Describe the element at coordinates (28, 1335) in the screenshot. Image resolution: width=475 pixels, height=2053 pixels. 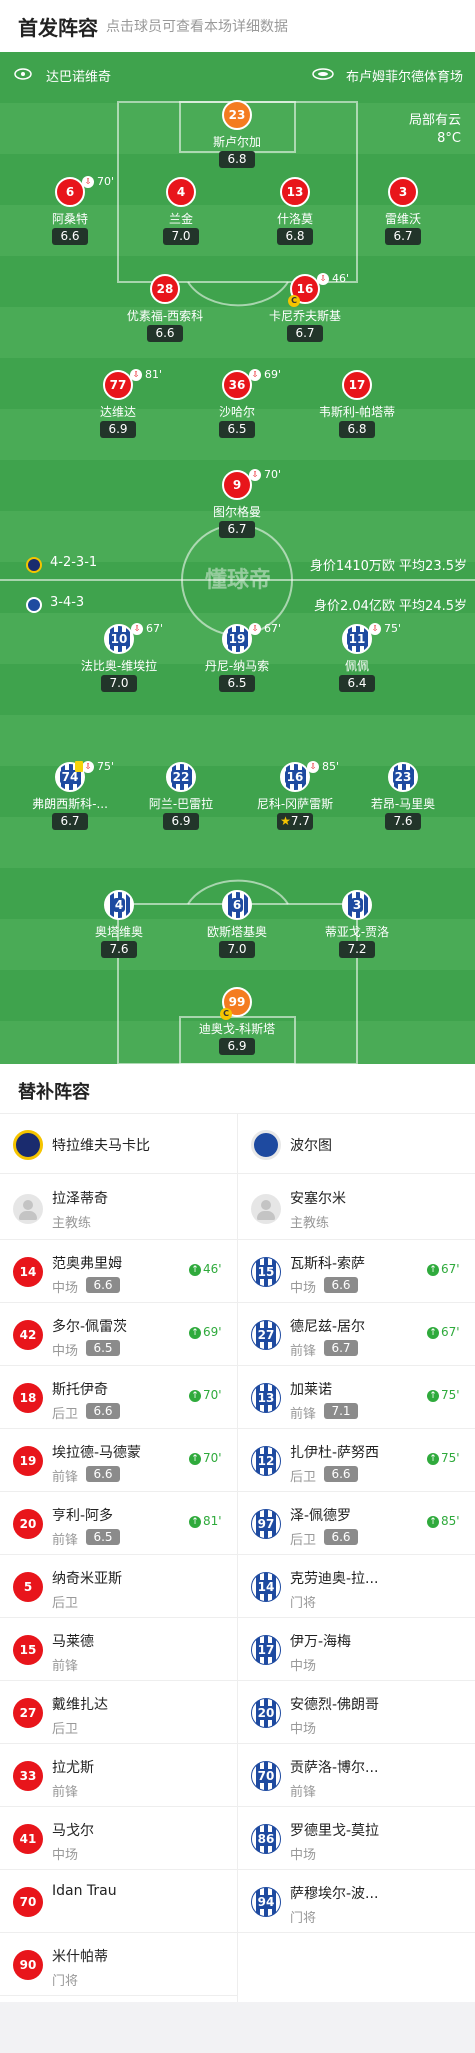
I see `sub-jersey-number: 42` at that location.